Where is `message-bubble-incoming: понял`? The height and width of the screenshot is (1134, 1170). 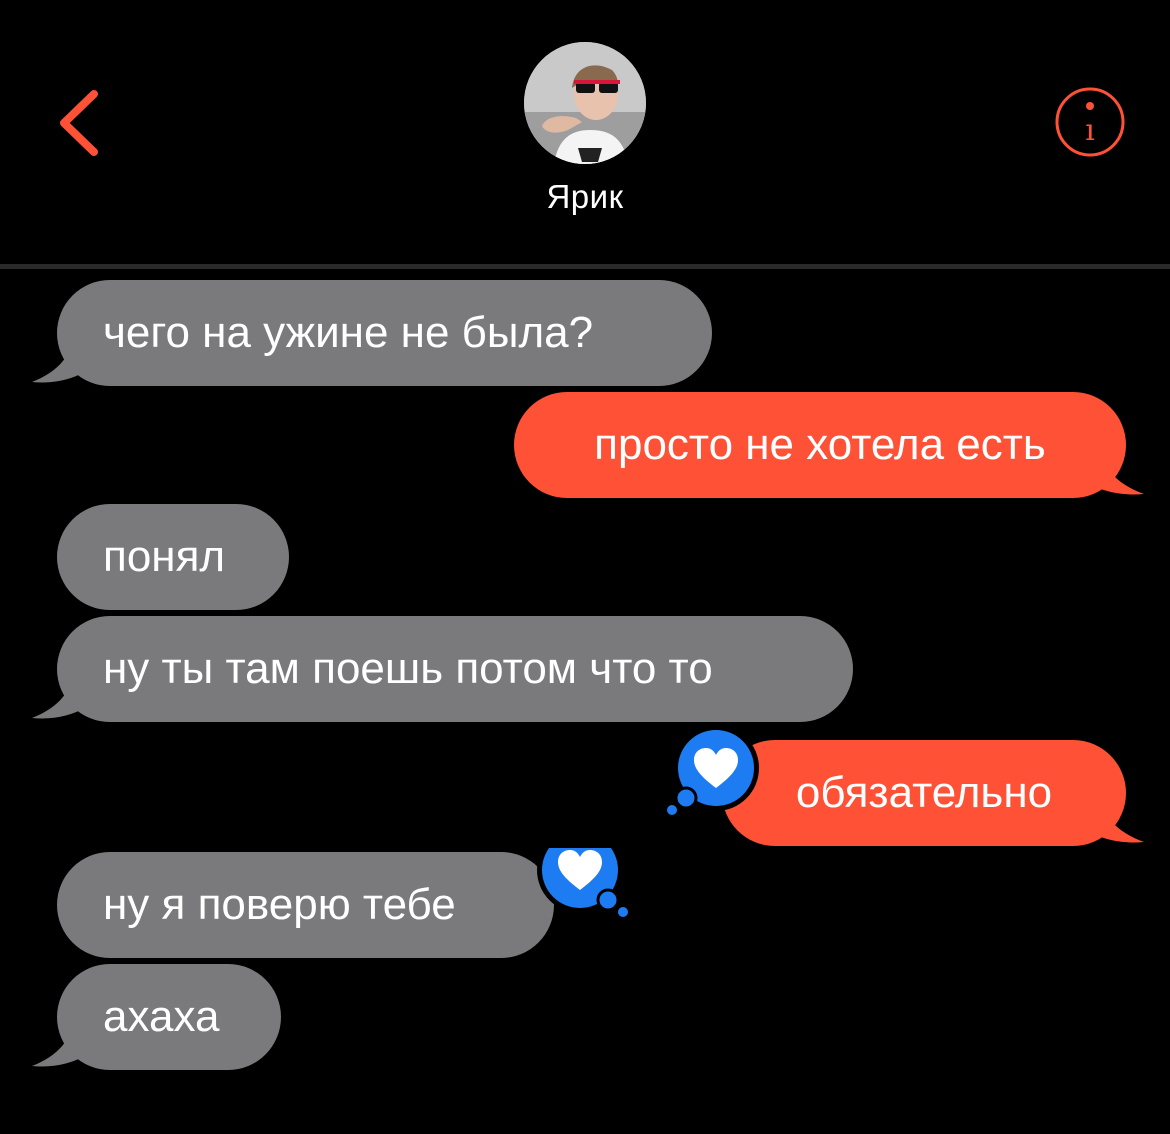 message-bubble-incoming: понял is located at coordinates (173, 557).